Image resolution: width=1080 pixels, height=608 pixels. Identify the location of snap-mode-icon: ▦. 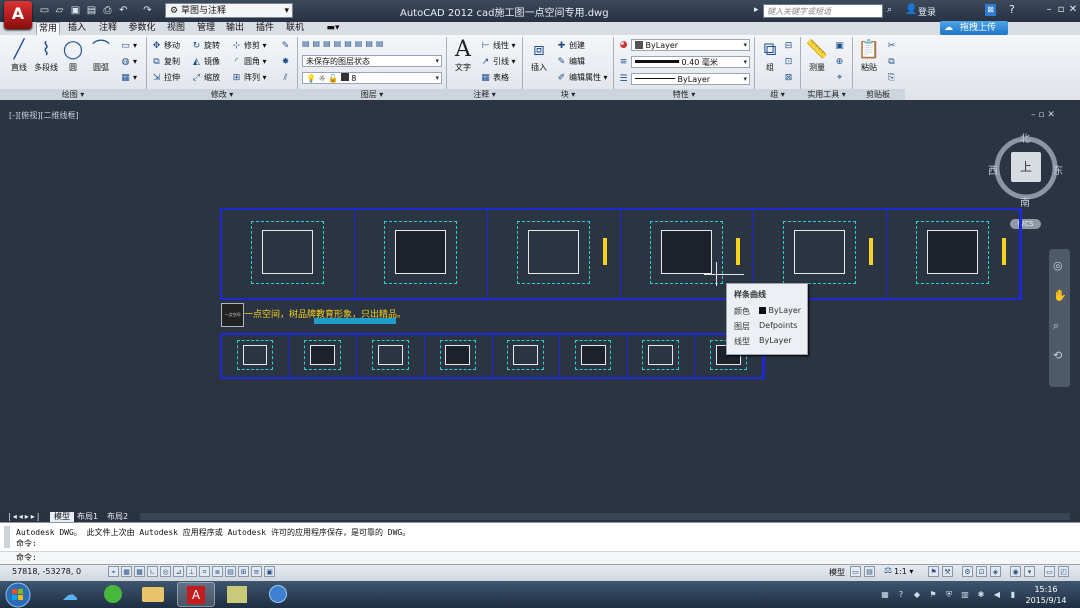
(126, 571).